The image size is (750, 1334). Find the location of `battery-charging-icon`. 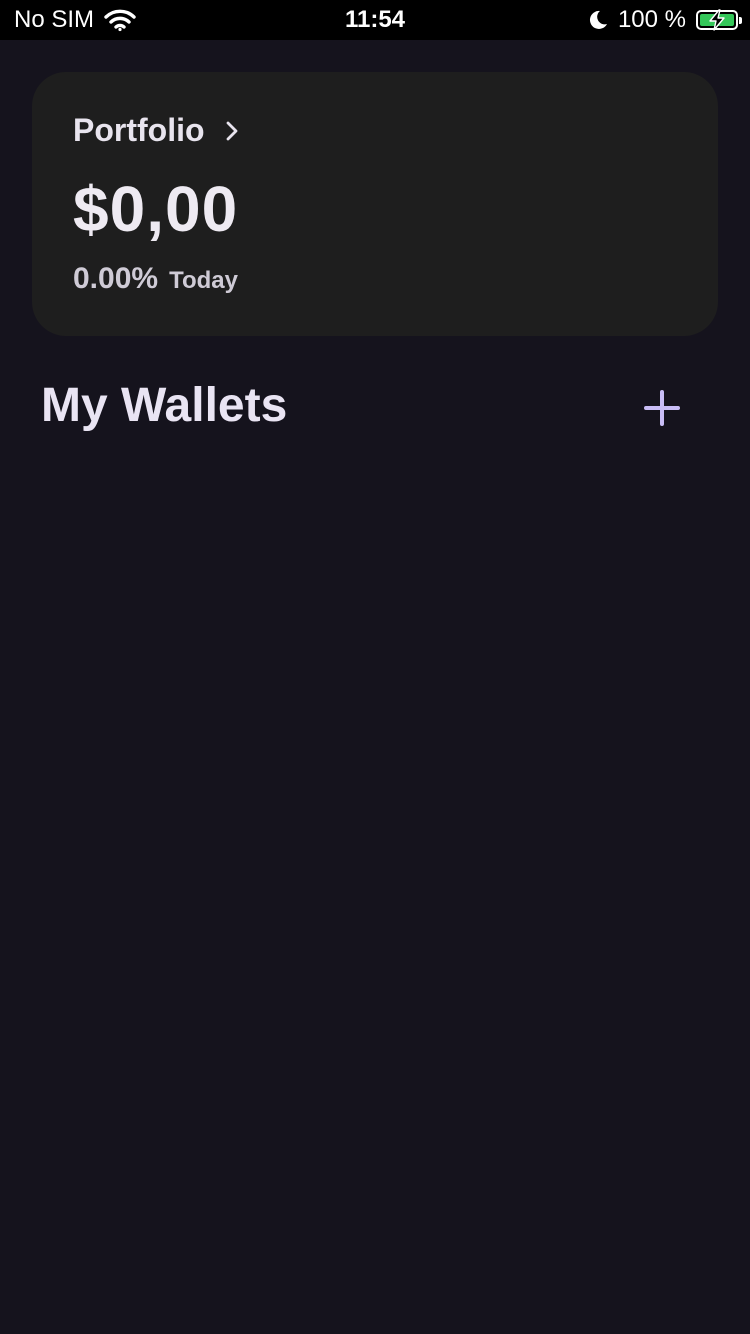

battery-charging-icon is located at coordinates (719, 20).